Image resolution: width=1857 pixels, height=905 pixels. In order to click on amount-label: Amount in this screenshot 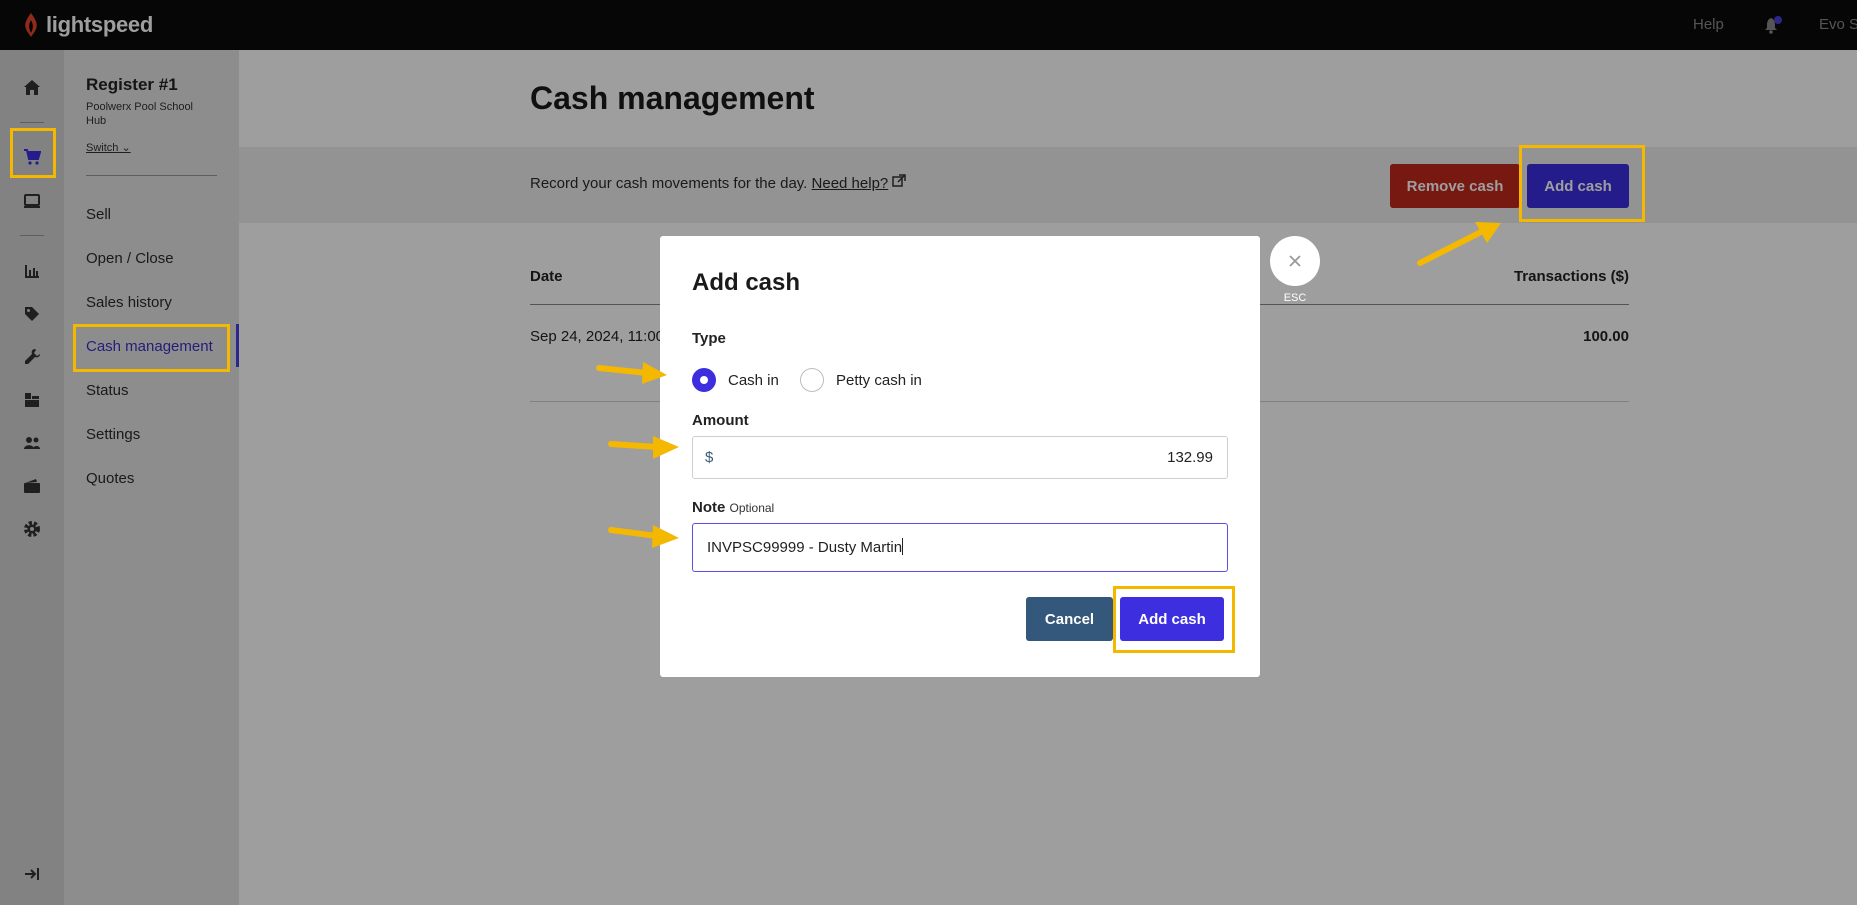, I will do `click(720, 420)`.